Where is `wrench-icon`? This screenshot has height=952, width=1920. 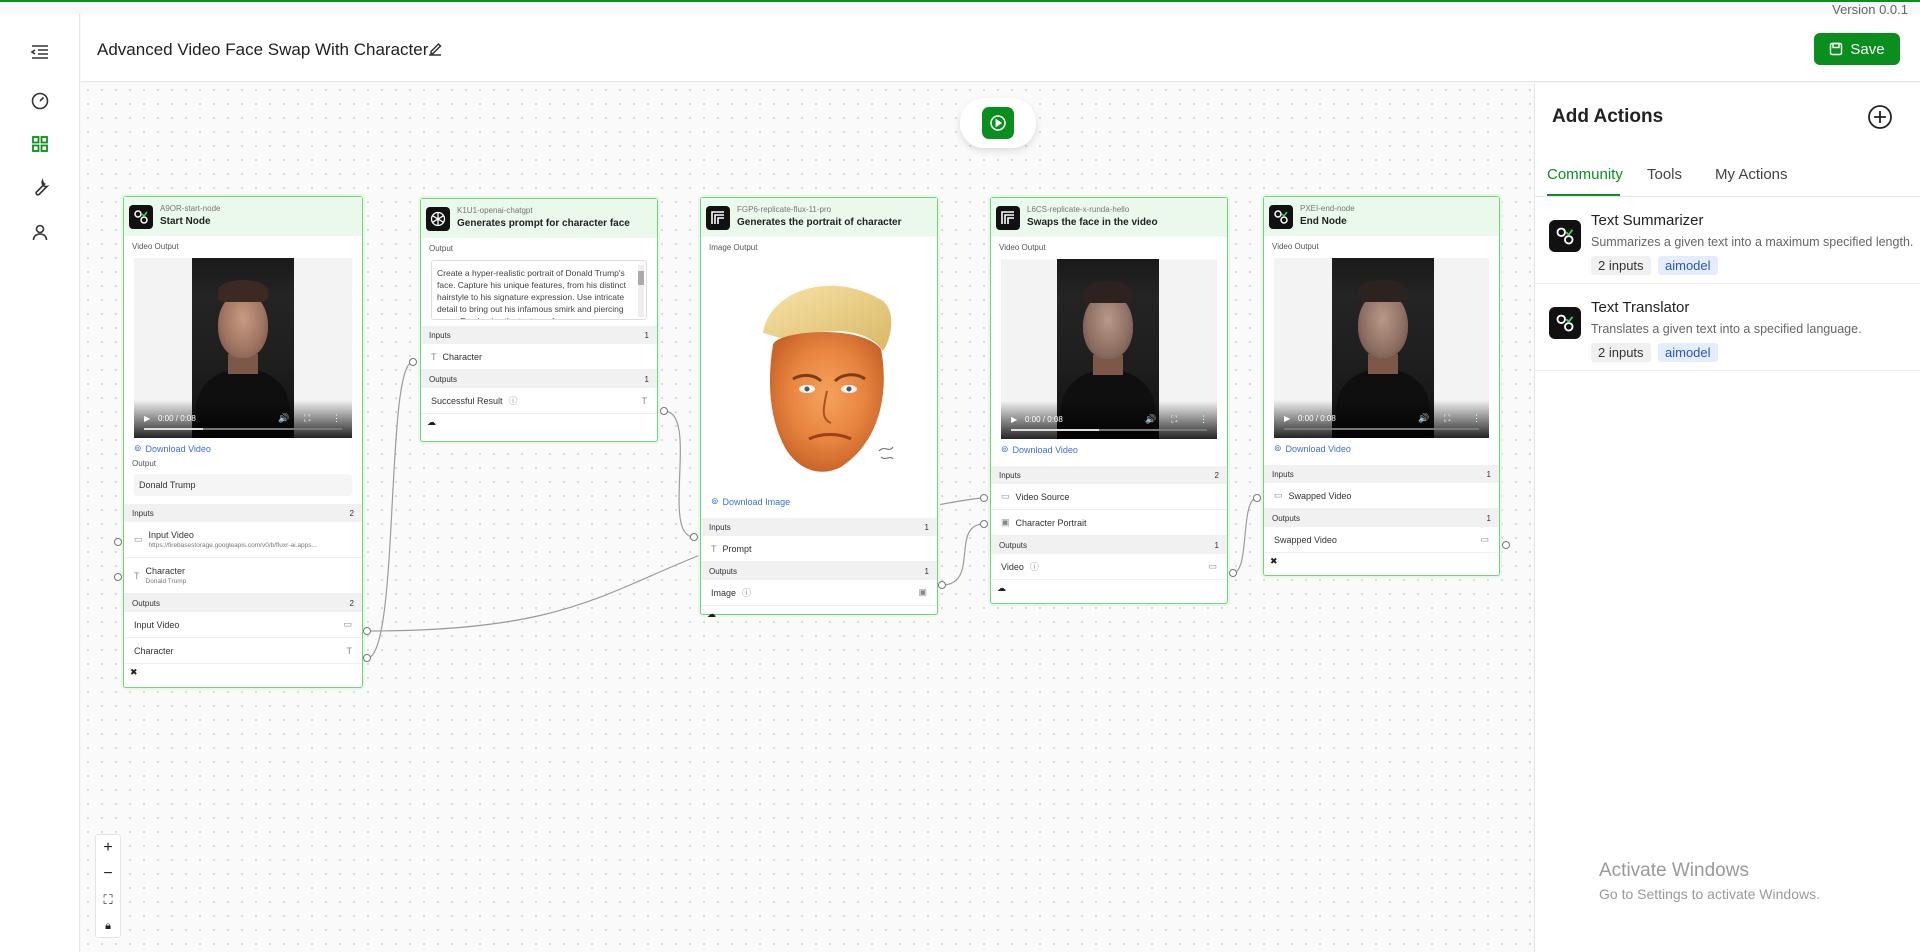 wrench-icon is located at coordinates (40, 188).